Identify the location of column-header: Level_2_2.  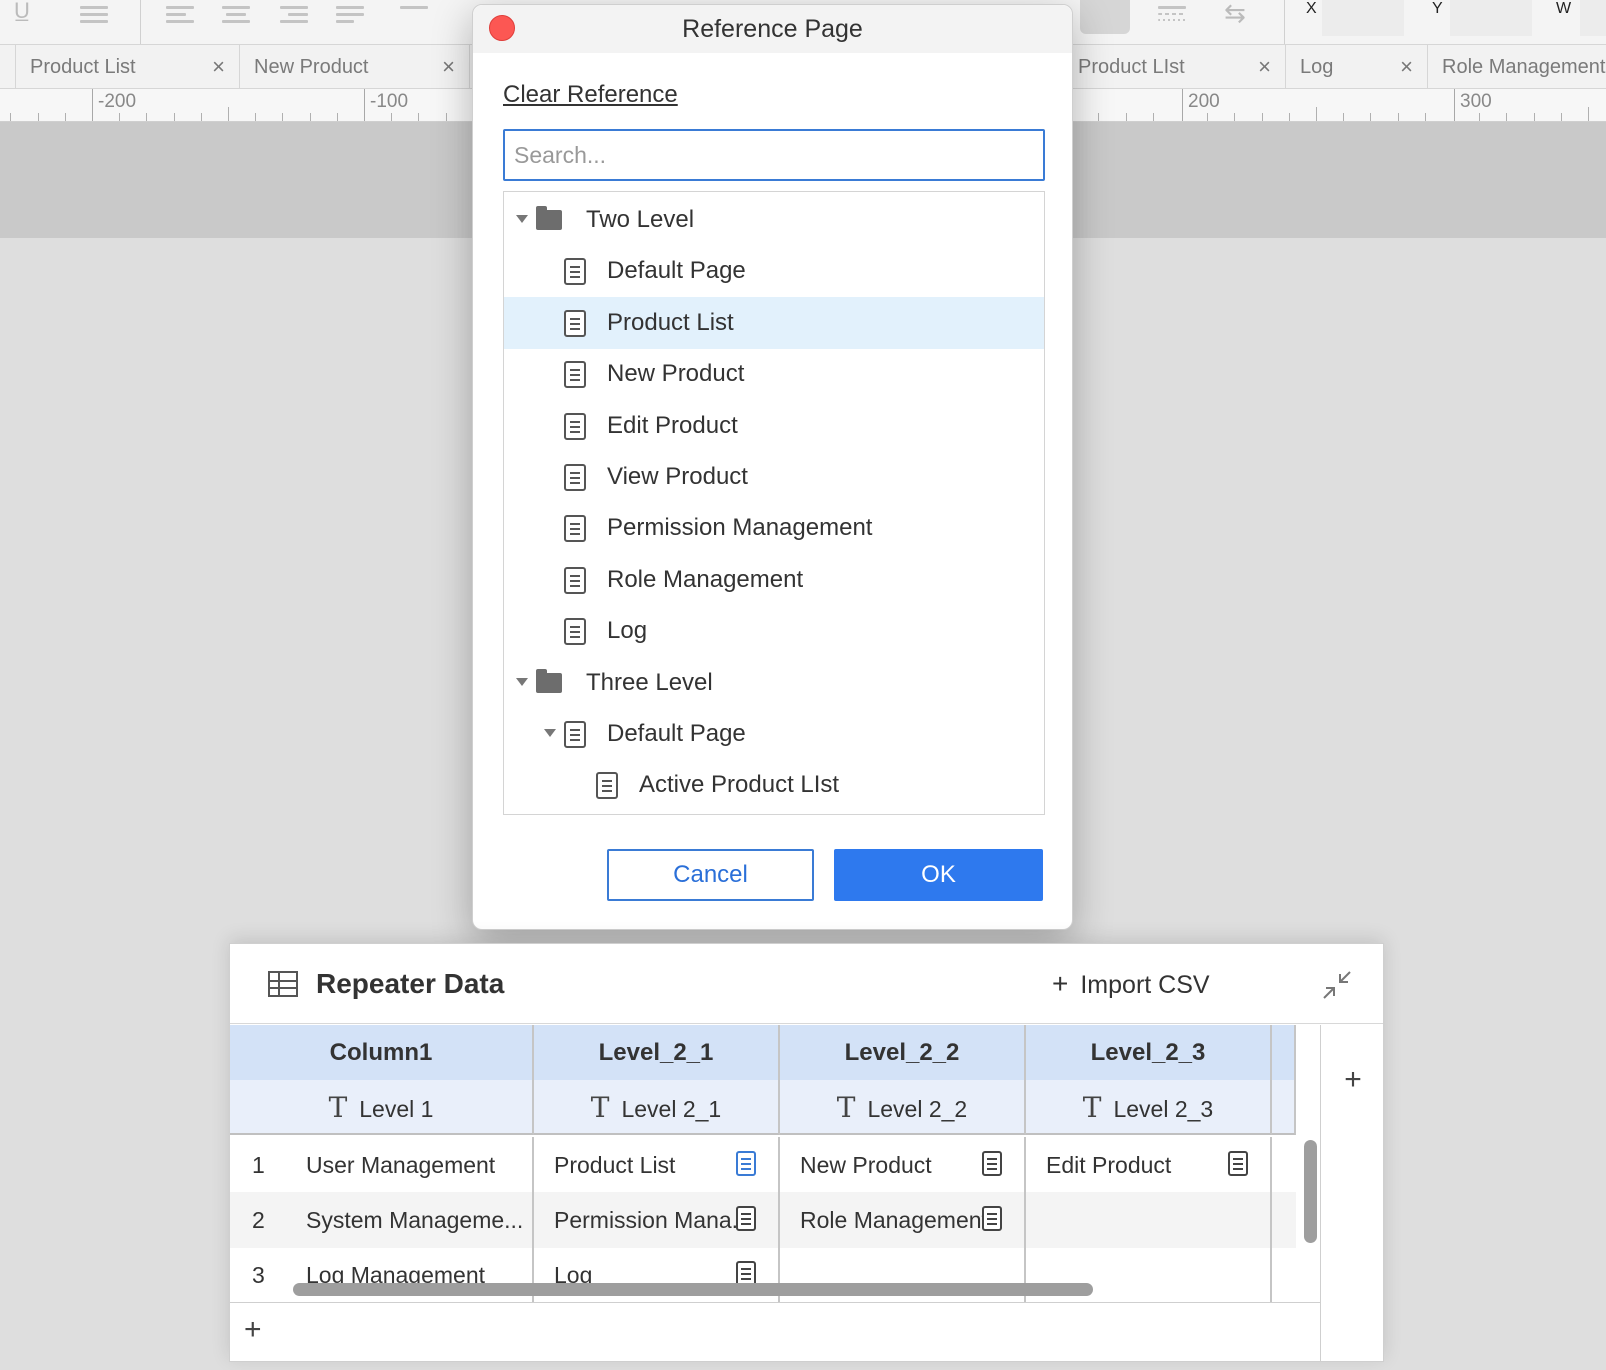
(903, 1052).